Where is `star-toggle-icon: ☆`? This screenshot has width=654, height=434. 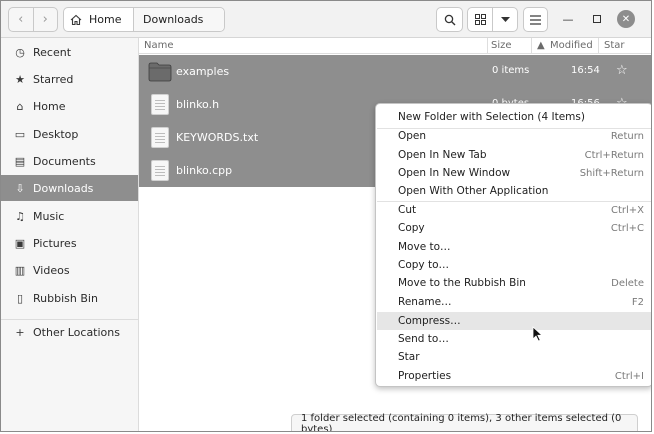
star-toggle-icon: ☆ is located at coordinates (622, 70).